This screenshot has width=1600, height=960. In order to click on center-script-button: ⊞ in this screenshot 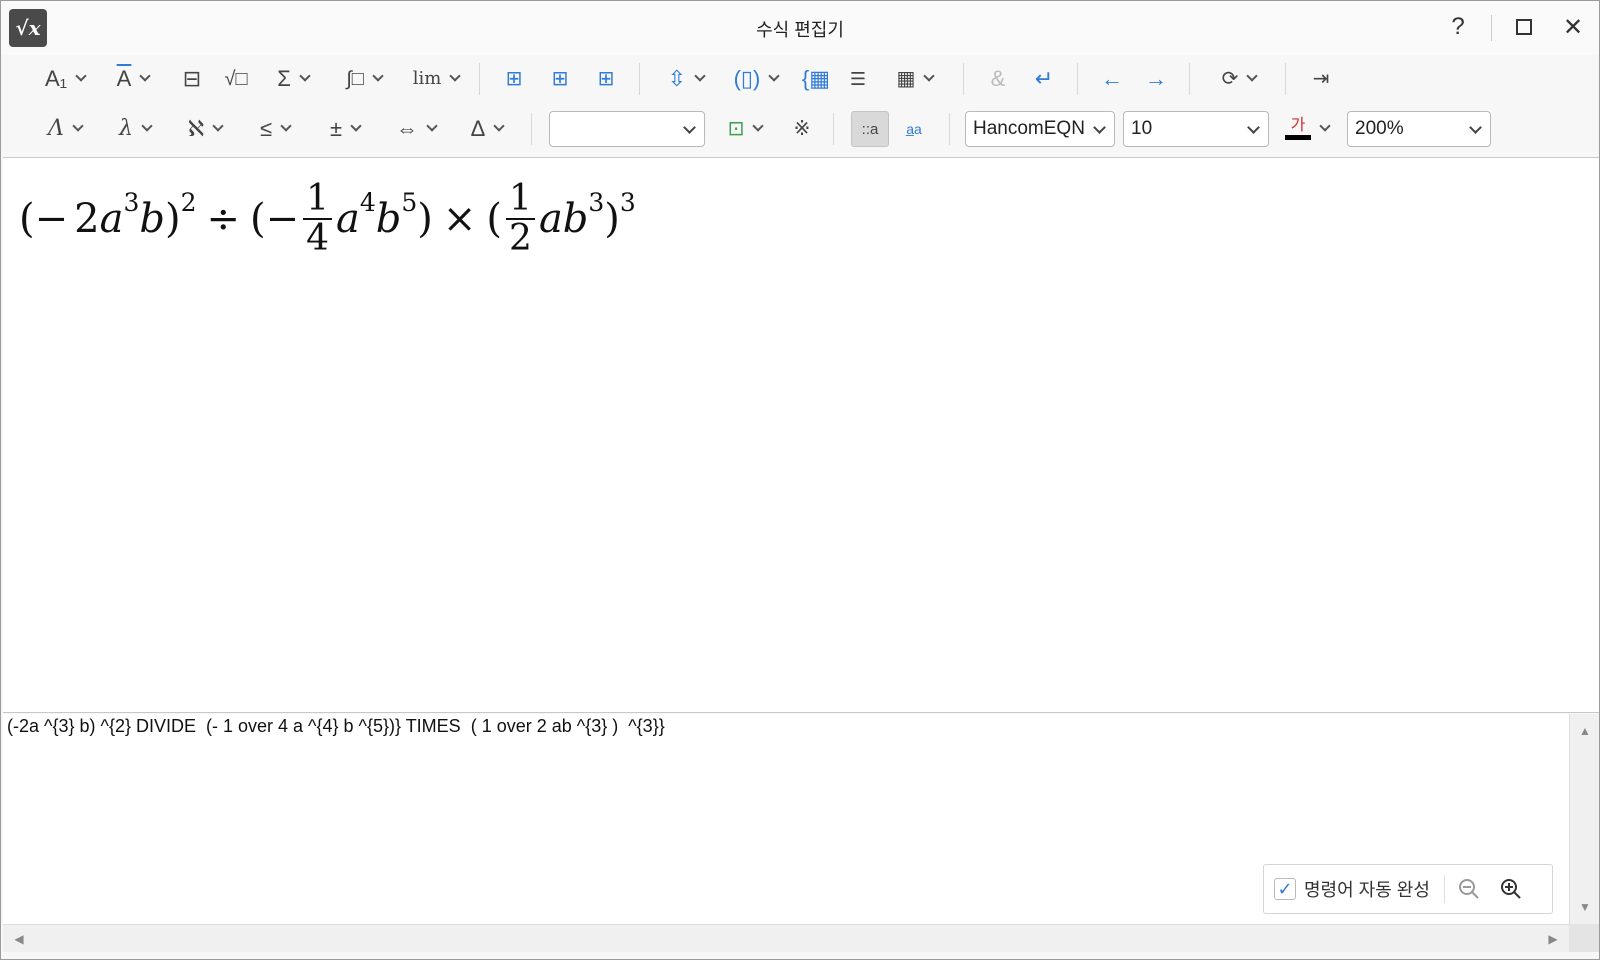, I will do `click(560, 79)`.